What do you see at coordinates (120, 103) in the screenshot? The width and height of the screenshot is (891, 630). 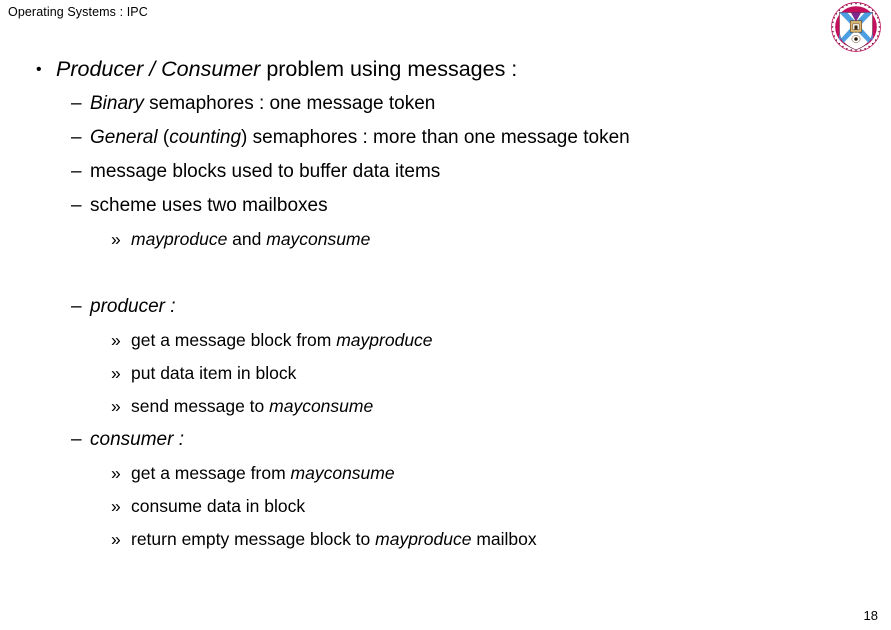 I see `text-run: Binary` at bounding box center [120, 103].